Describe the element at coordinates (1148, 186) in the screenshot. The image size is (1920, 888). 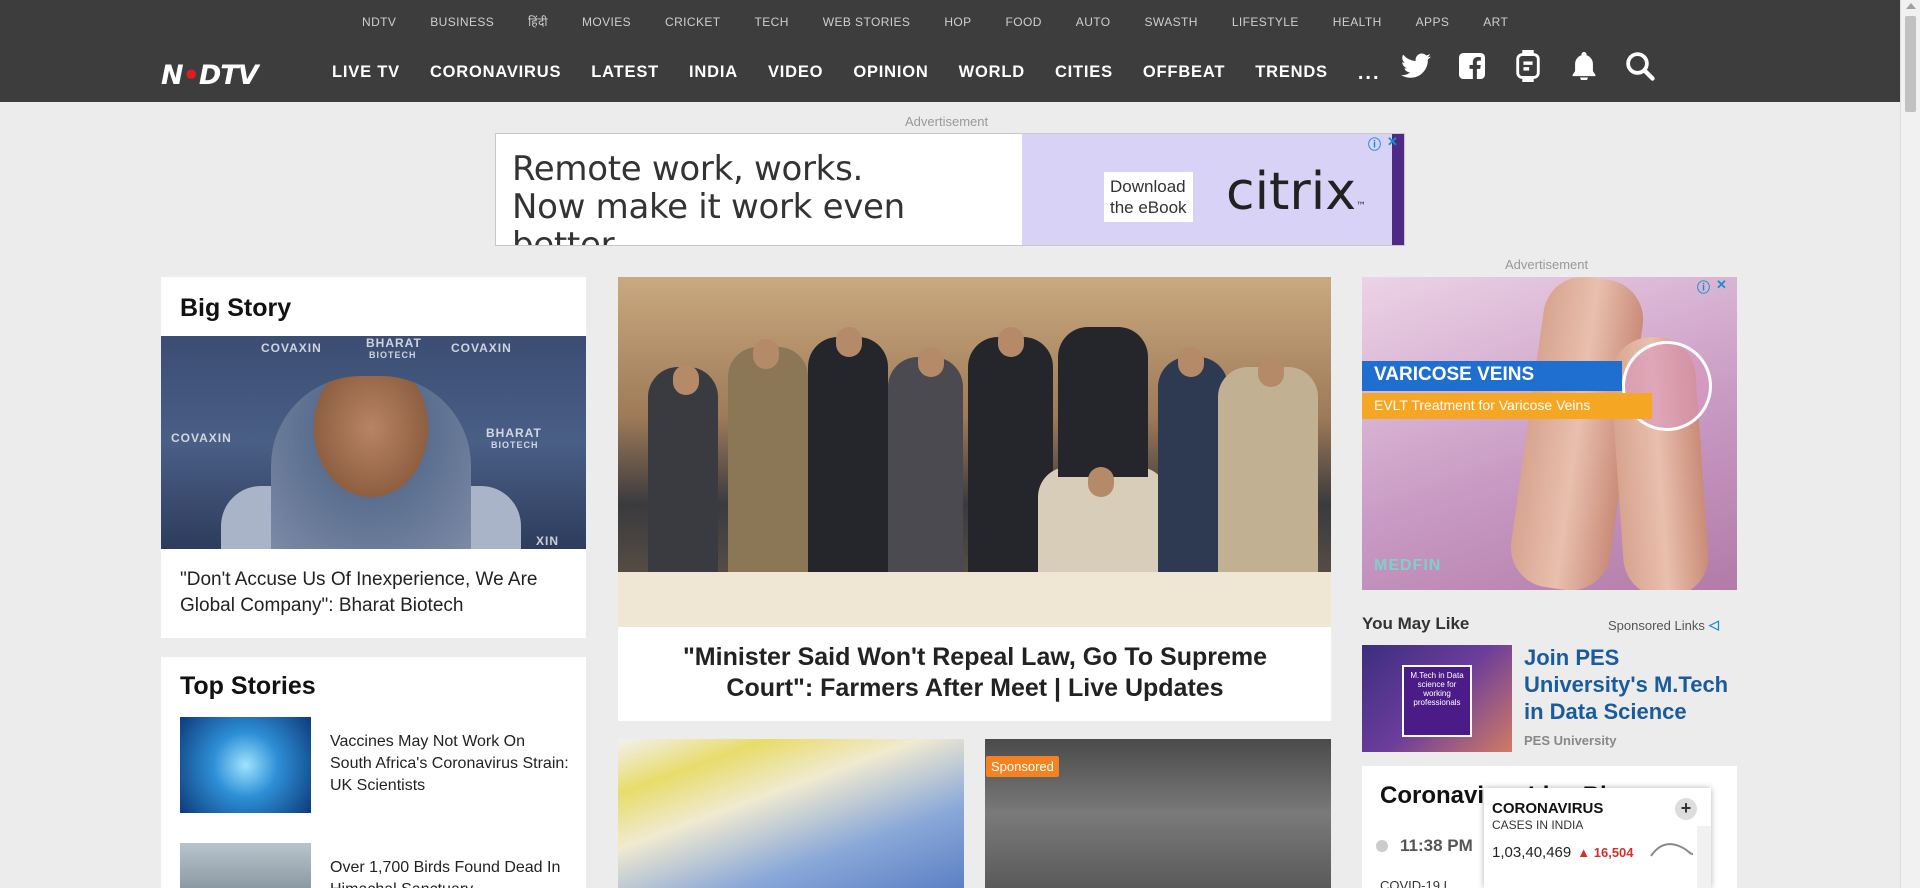
I see `ad-cta-line-1: Download` at that location.